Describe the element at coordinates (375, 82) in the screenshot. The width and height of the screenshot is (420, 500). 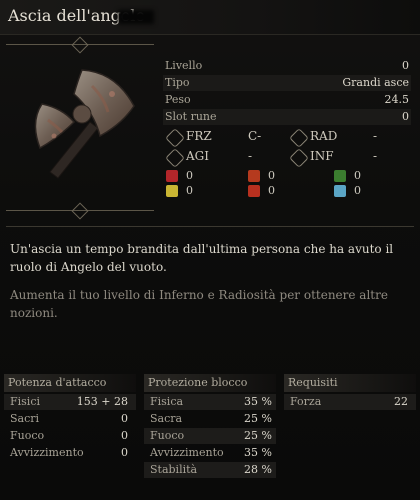
I see `stat-value: Grandi asce` at that location.